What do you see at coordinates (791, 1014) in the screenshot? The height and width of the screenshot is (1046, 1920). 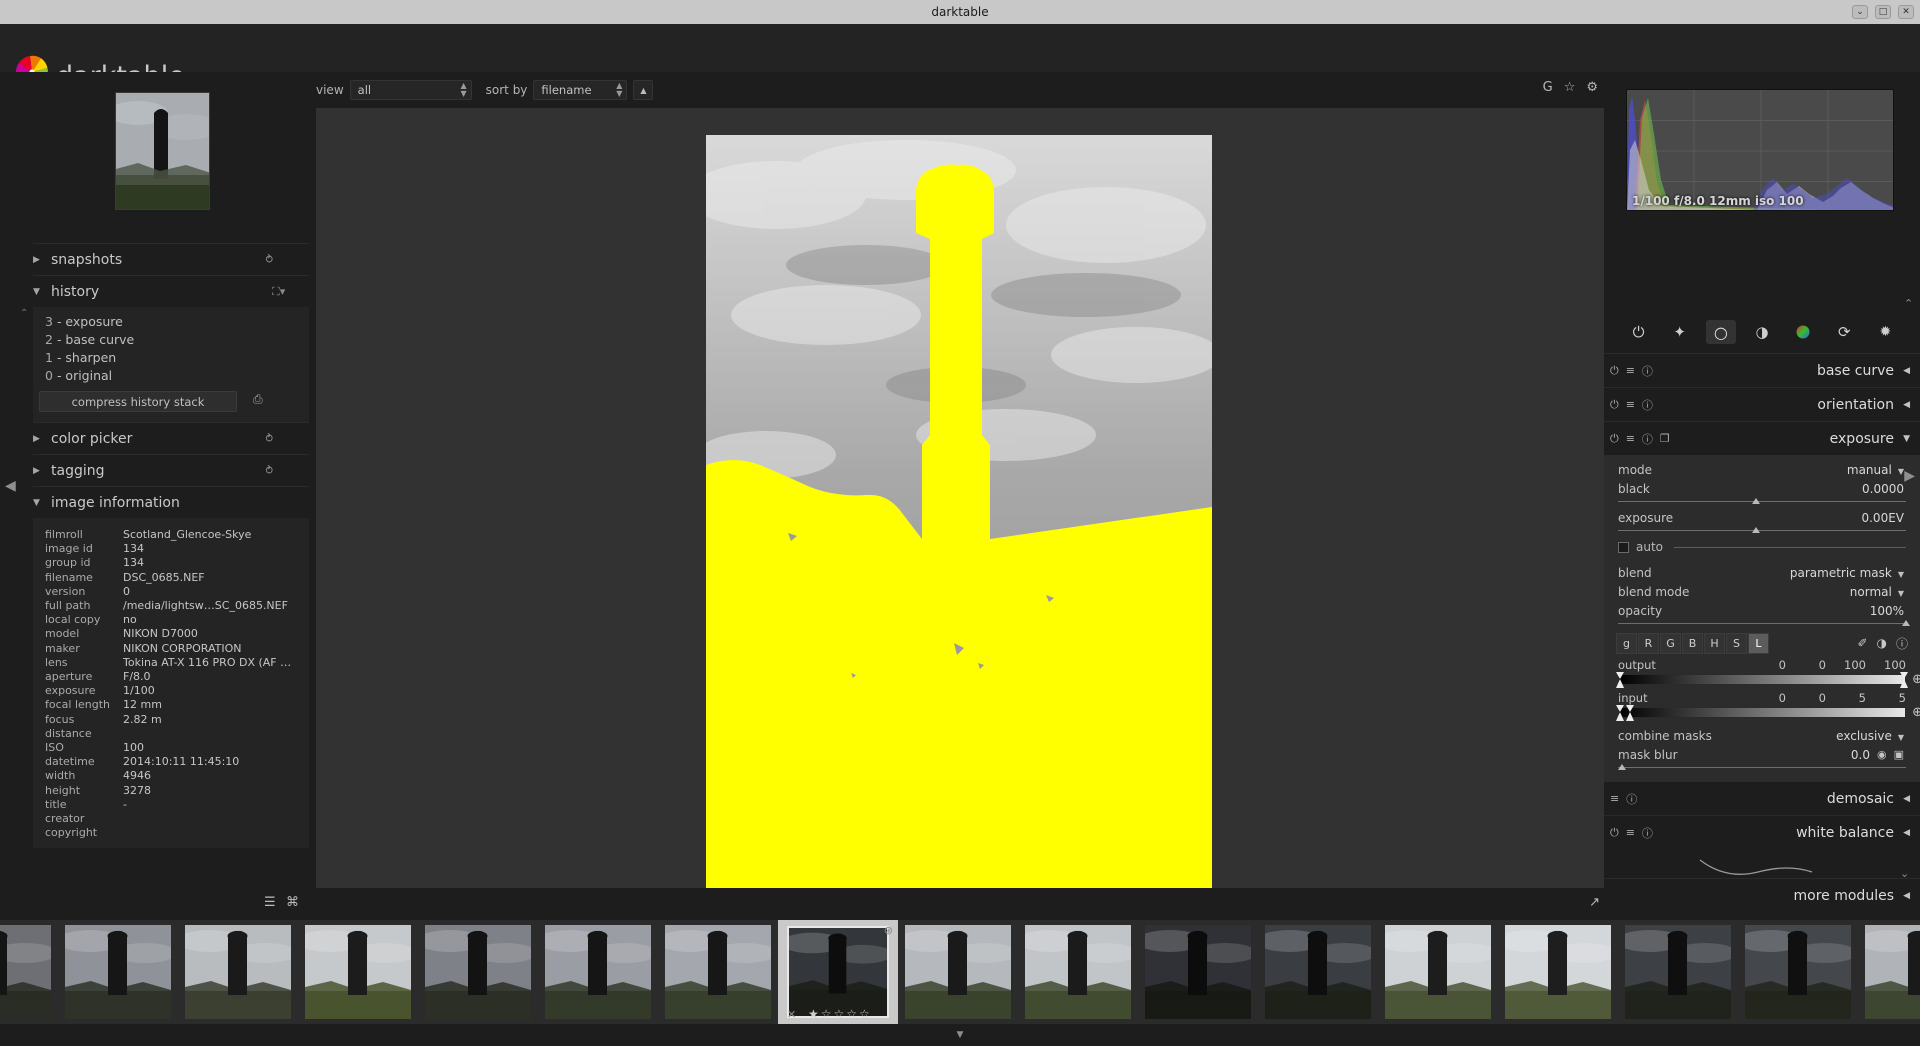 I see `reject-icon: ✕` at bounding box center [791, 1014].